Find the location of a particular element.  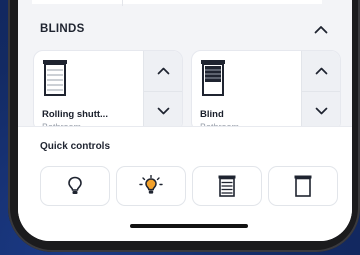

collapse-blinds-button is located at coordinates (321, 29).